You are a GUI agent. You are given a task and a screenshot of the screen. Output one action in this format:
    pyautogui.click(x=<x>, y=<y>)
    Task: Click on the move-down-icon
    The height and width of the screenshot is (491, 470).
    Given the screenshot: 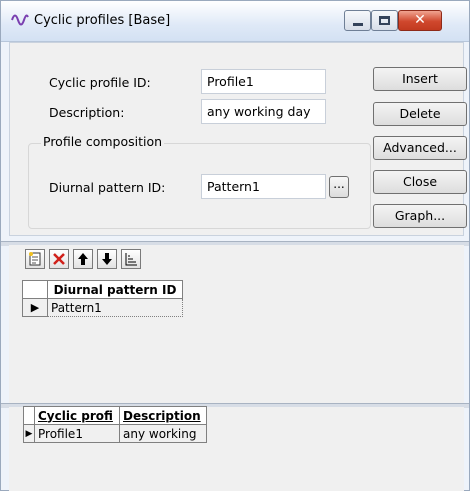 What is the action you would take?
    pyautogui.click(x=107, y=259)
    